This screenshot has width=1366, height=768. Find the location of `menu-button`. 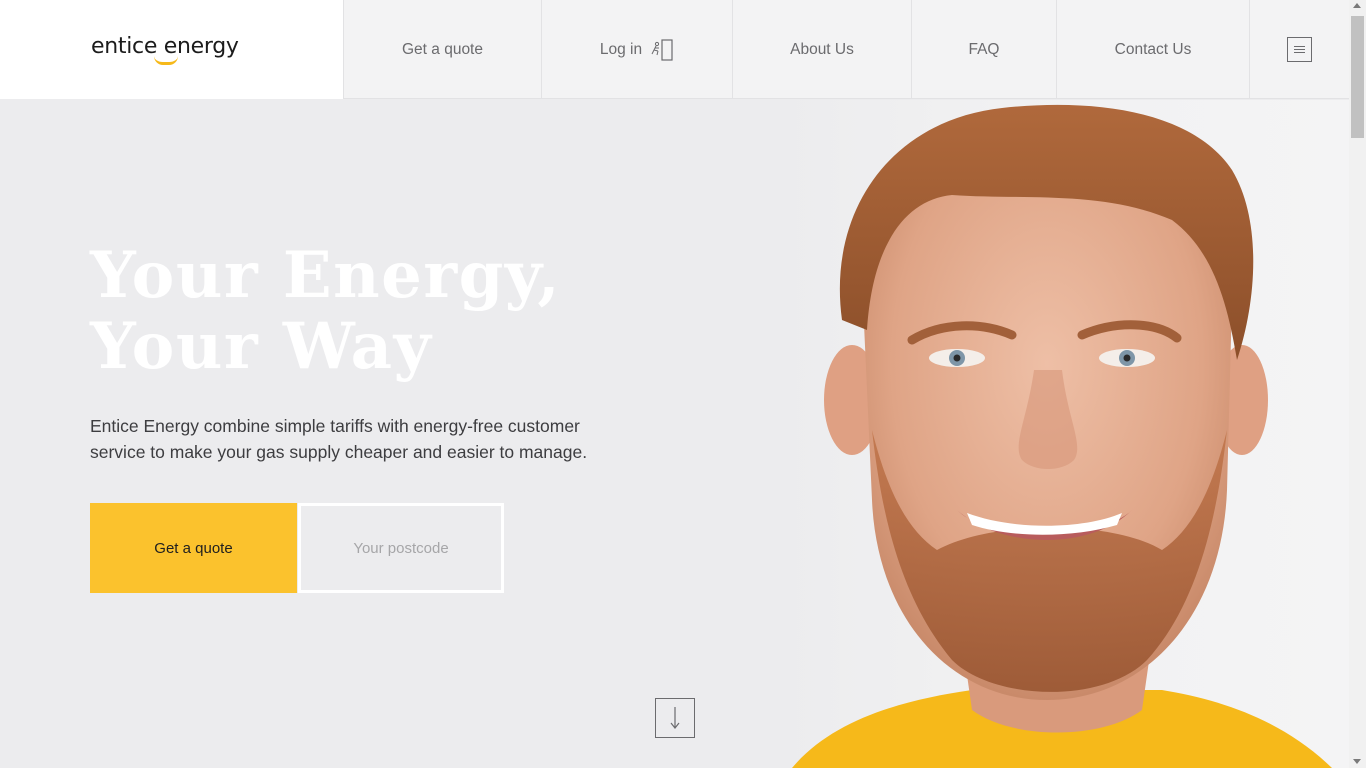

menu-button is located at coordinates (1299, 49).